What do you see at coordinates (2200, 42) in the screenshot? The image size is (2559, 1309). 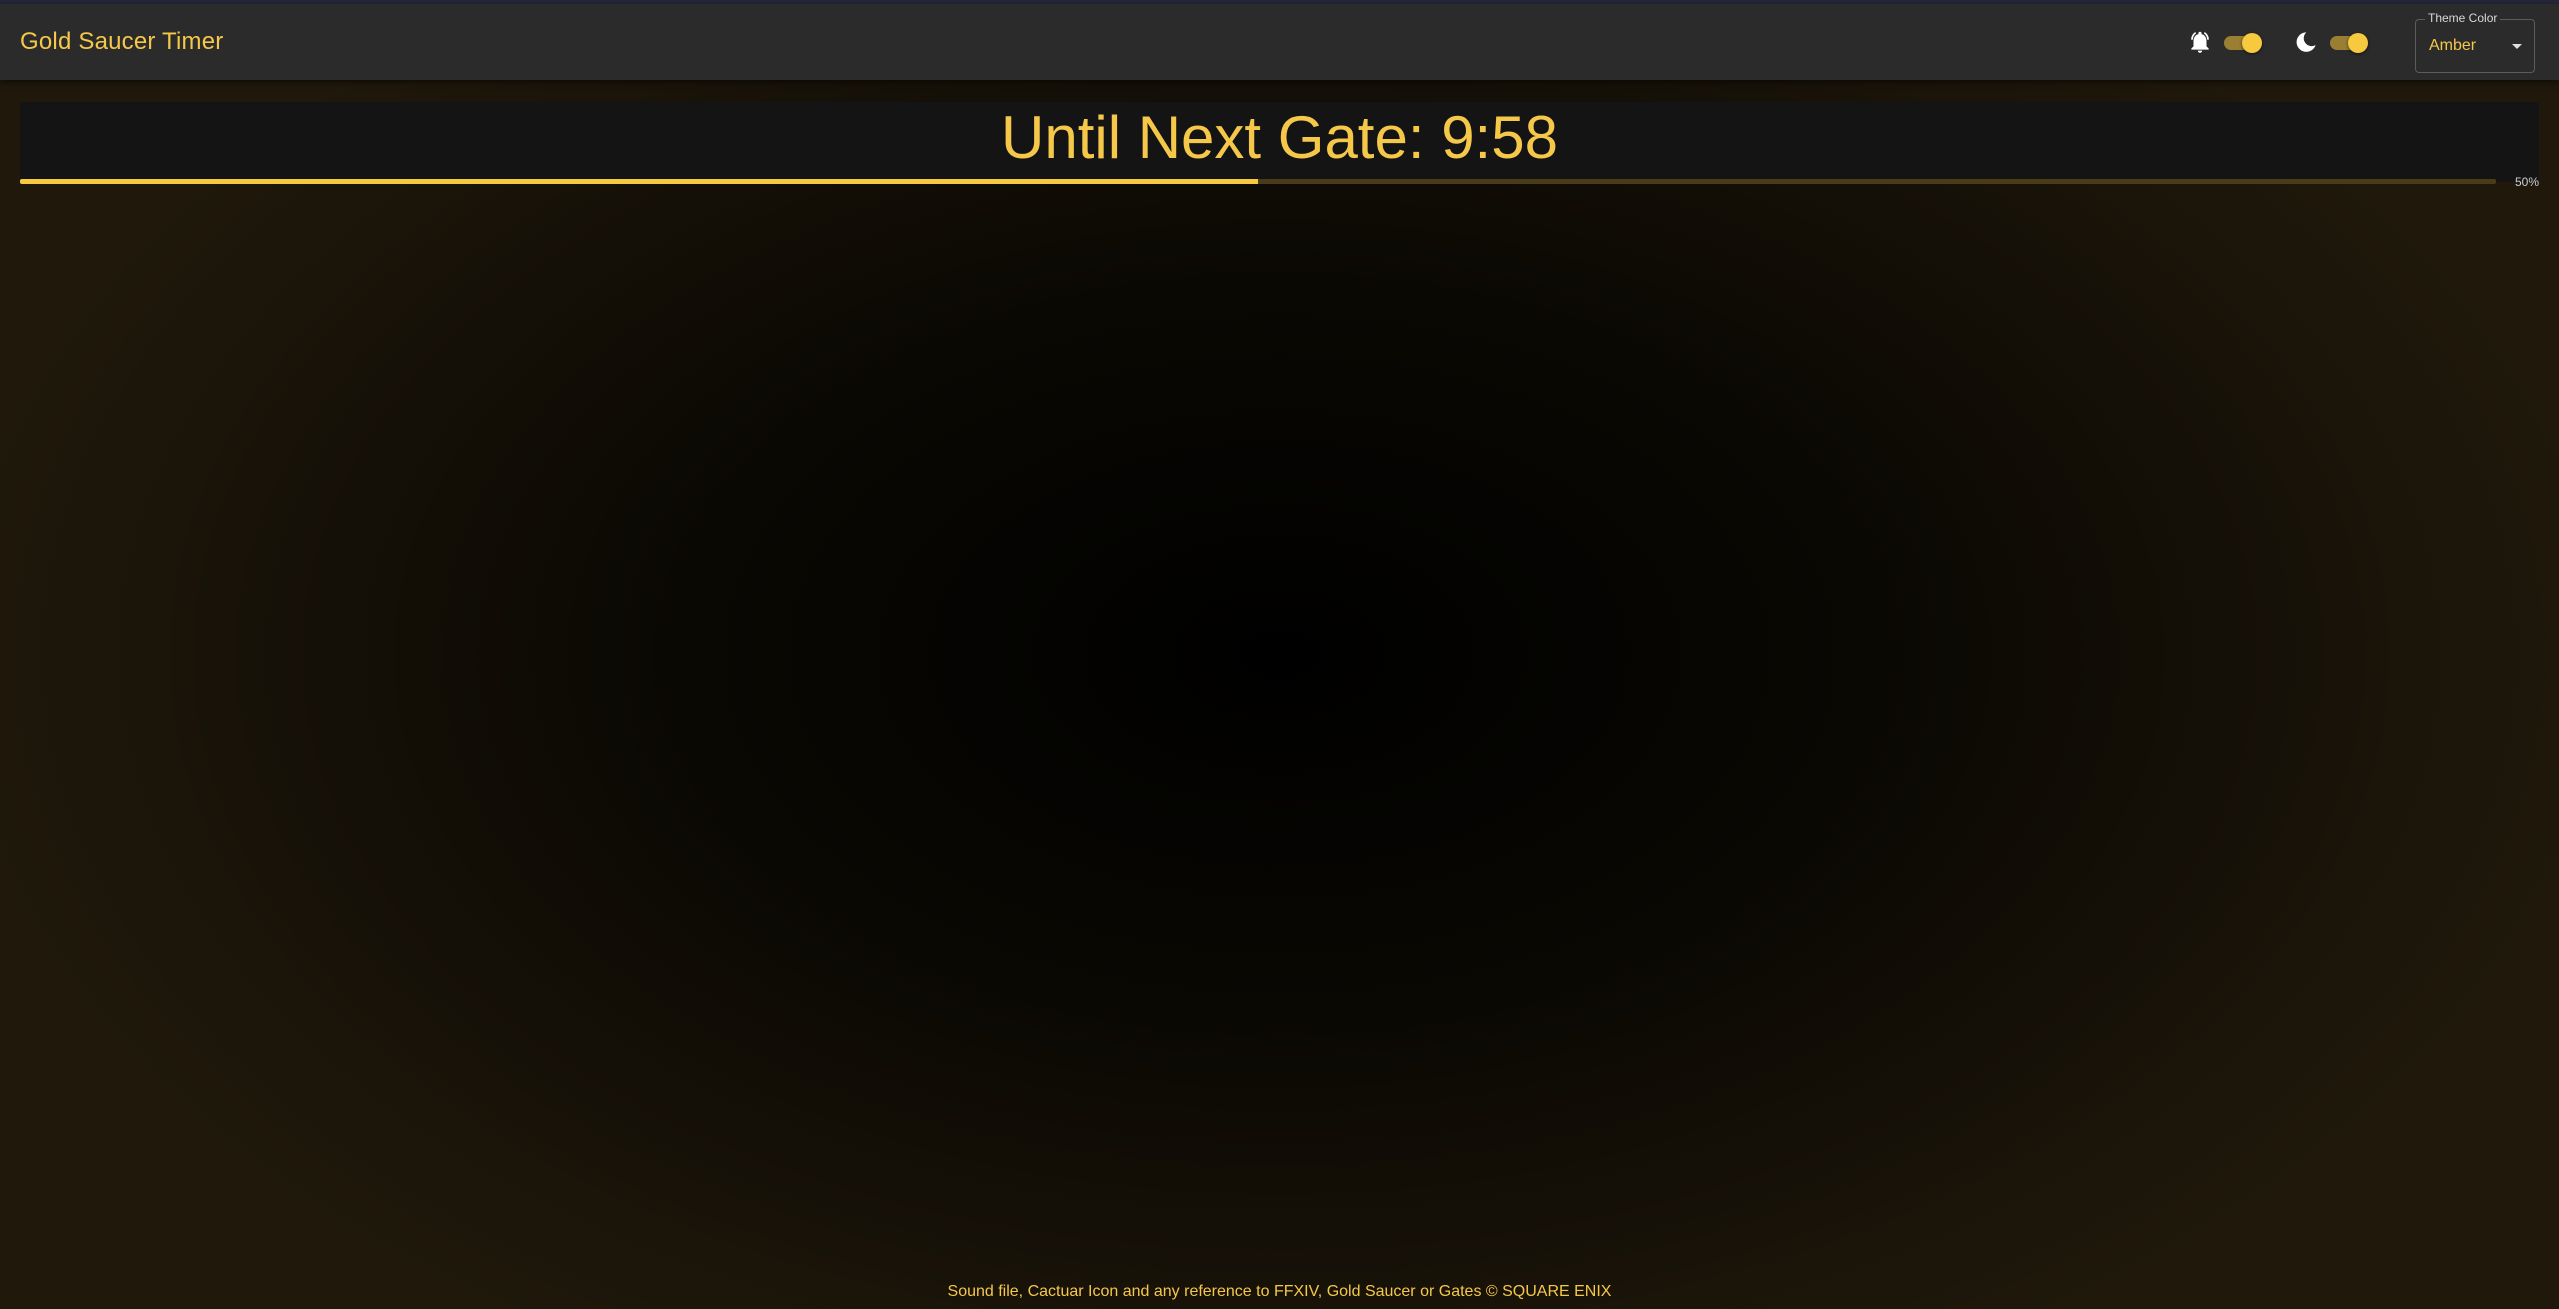 I see `bell-alert-icon` at bounding box center [2200, 42].